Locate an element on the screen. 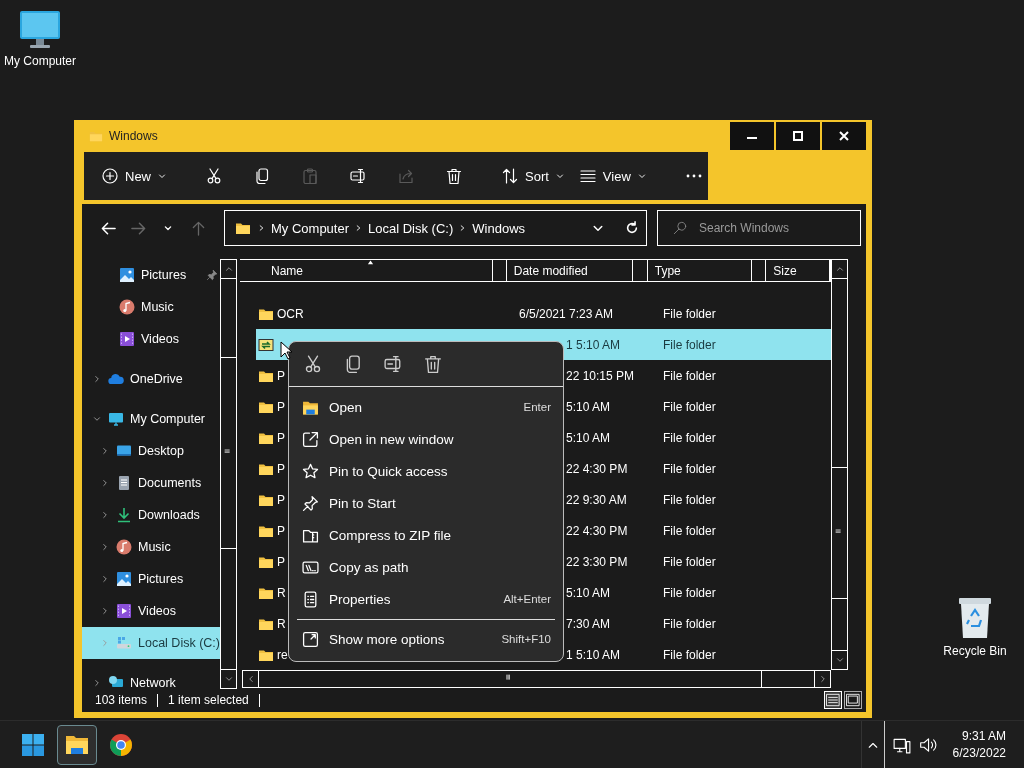 Image resolution: width=1024 pixels, height=768 pixels. date-cell: 7:30 AM is located at coordinates (588, 623).